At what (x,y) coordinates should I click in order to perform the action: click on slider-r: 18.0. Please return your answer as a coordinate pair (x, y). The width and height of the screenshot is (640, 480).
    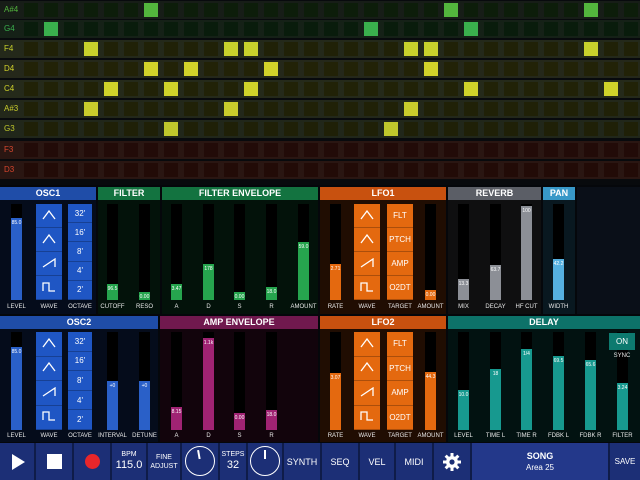
    Looking at the image, I should click on (271, 252).